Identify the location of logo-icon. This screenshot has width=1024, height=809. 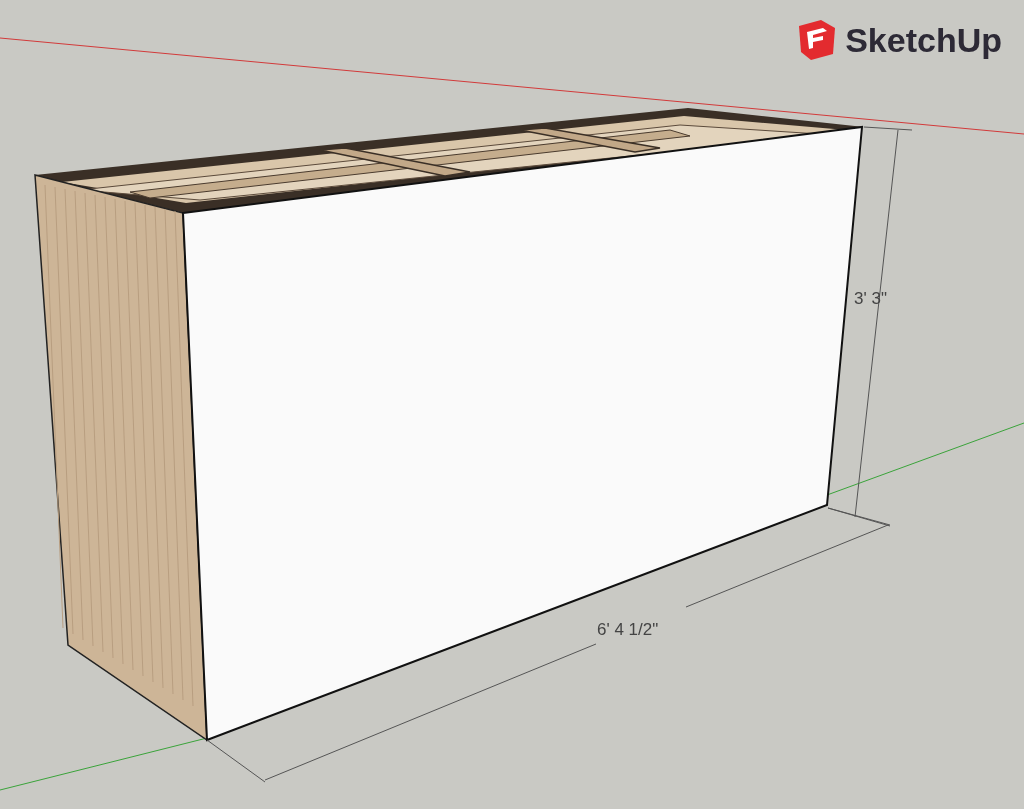
(817, 40).